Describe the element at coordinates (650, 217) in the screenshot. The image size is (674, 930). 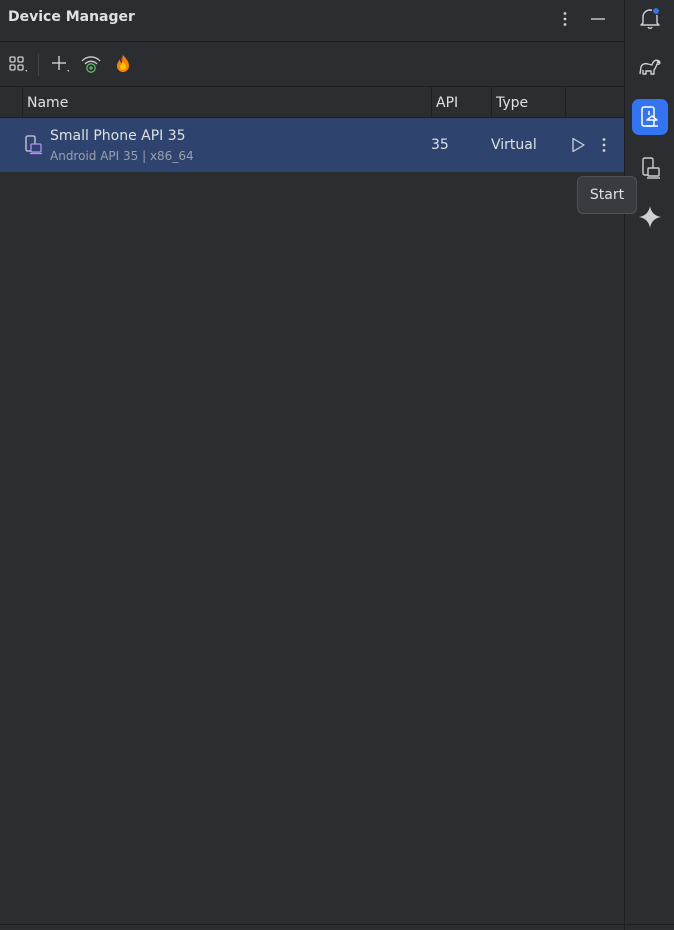
I see `gemini-icon` at that location.